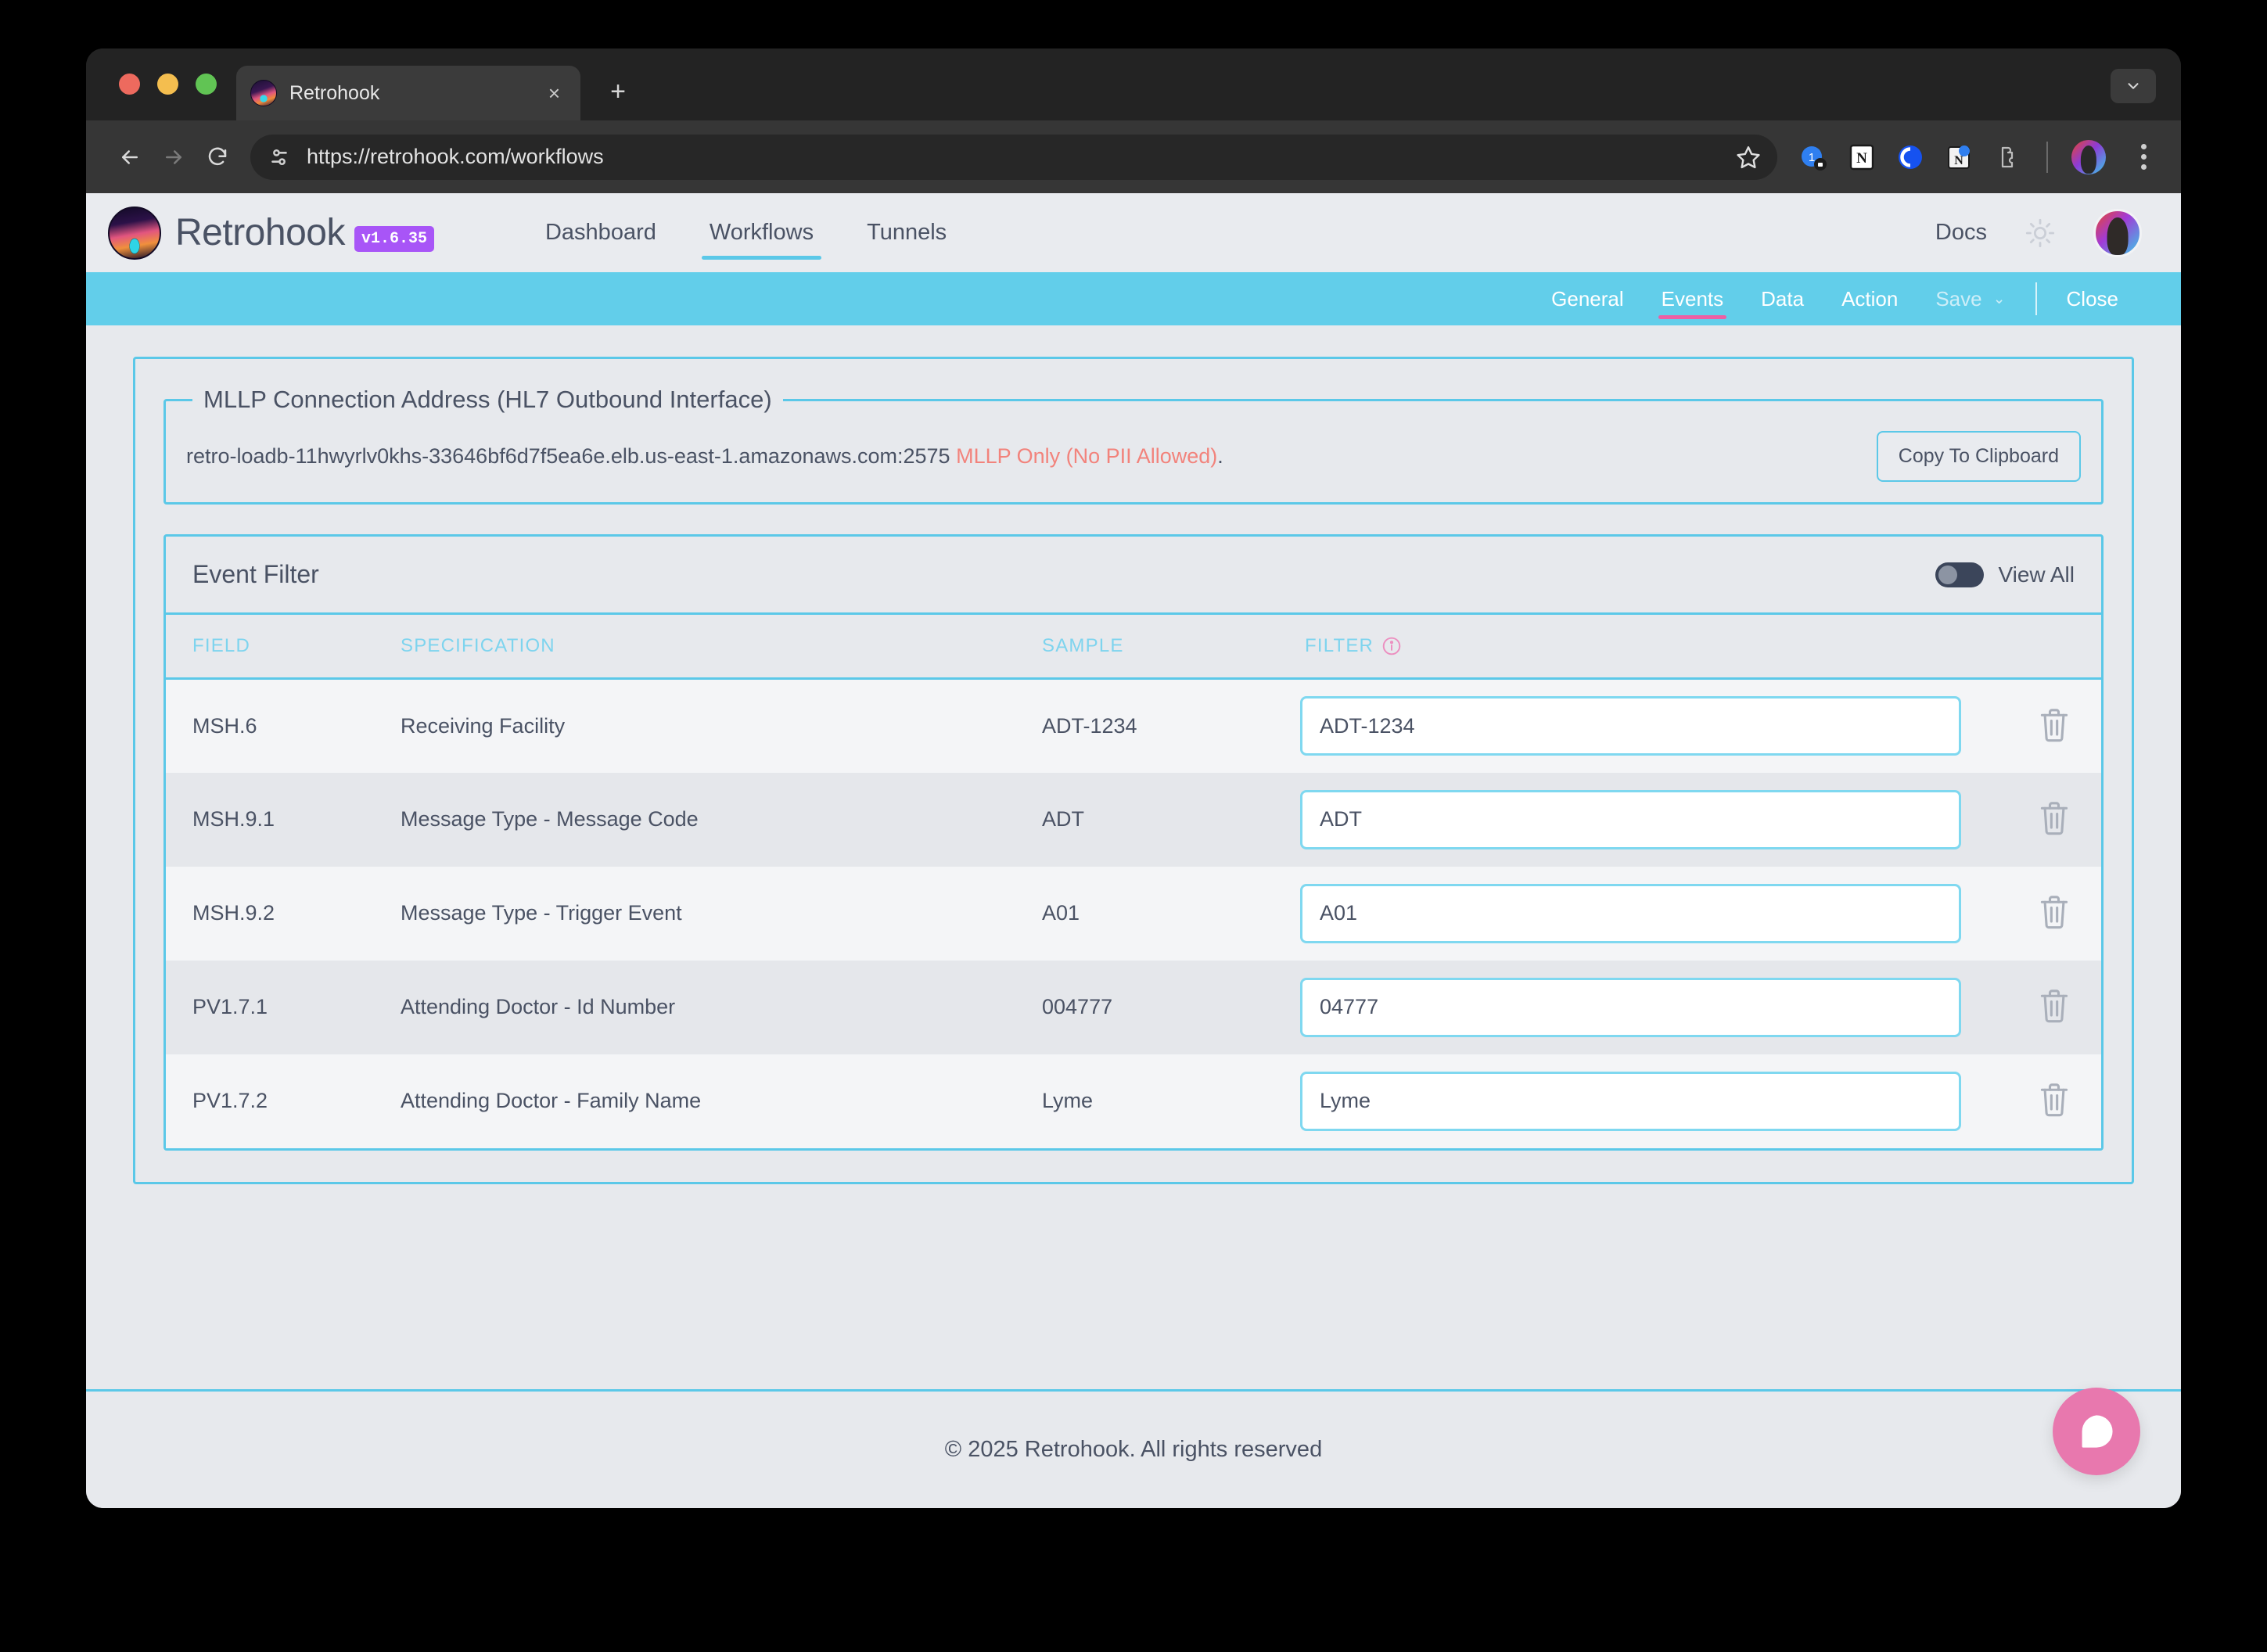 This screenshot has width=2267, height=1652. What do you see at coordinates (2036, 298) in the screenshot?
I see `toolbar-divider` at bounding box center [2036, 298].